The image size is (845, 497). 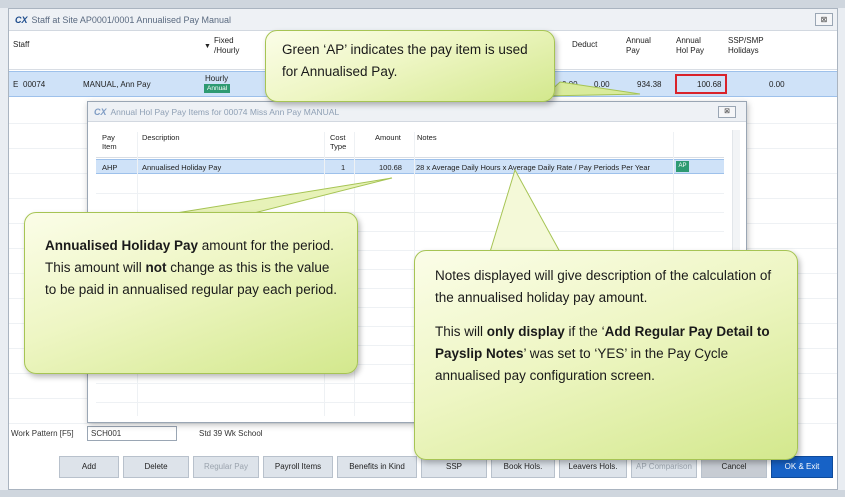 I want to click on regular-pay-button: Regular Pay, so click(x=226, y=467).